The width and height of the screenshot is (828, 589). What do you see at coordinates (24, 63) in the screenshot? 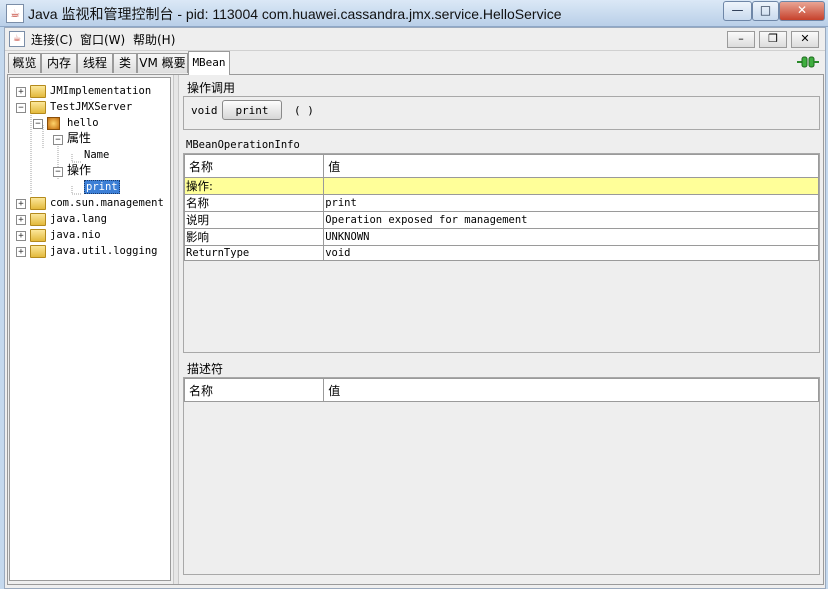
I see `tab-overview: 概览` at bounding box center [24, 63].